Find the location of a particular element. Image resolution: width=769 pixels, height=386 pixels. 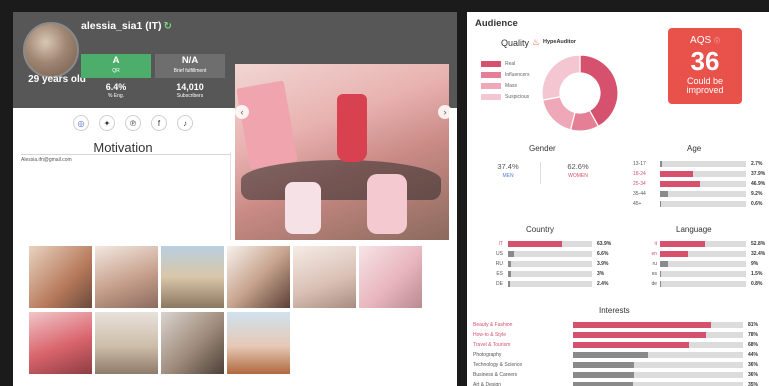

bar-row: 13-17 2.7% is located at coordinates (700, 164).